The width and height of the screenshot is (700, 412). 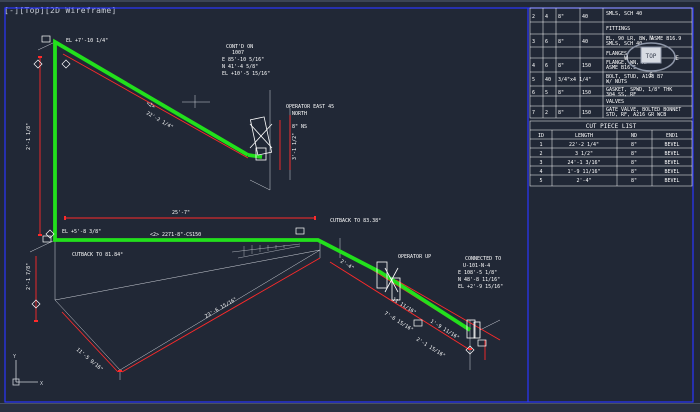 I want to click on cut-list-cell: 1'-9 11/16", so click(x=583, y=172).